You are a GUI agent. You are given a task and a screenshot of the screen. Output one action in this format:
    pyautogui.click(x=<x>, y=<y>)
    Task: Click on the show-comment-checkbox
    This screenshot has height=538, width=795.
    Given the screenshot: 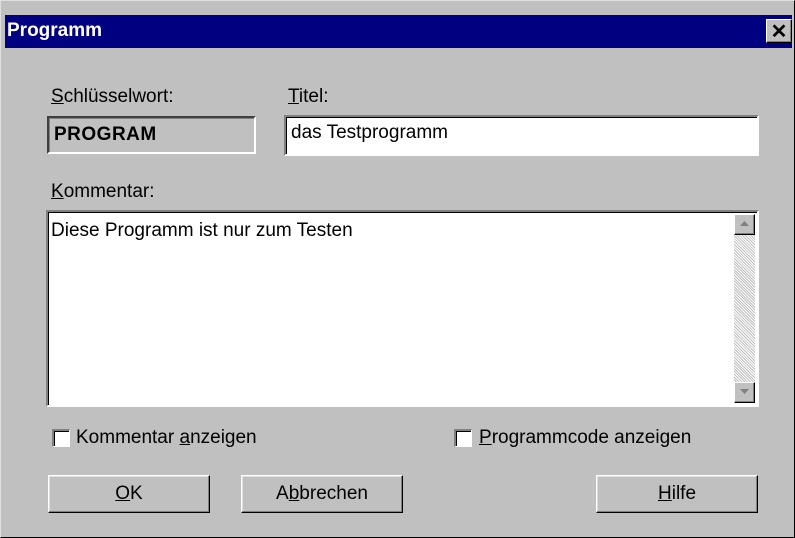 What is the action you would take?
    pyautogui.click(x=61, y=438)
    